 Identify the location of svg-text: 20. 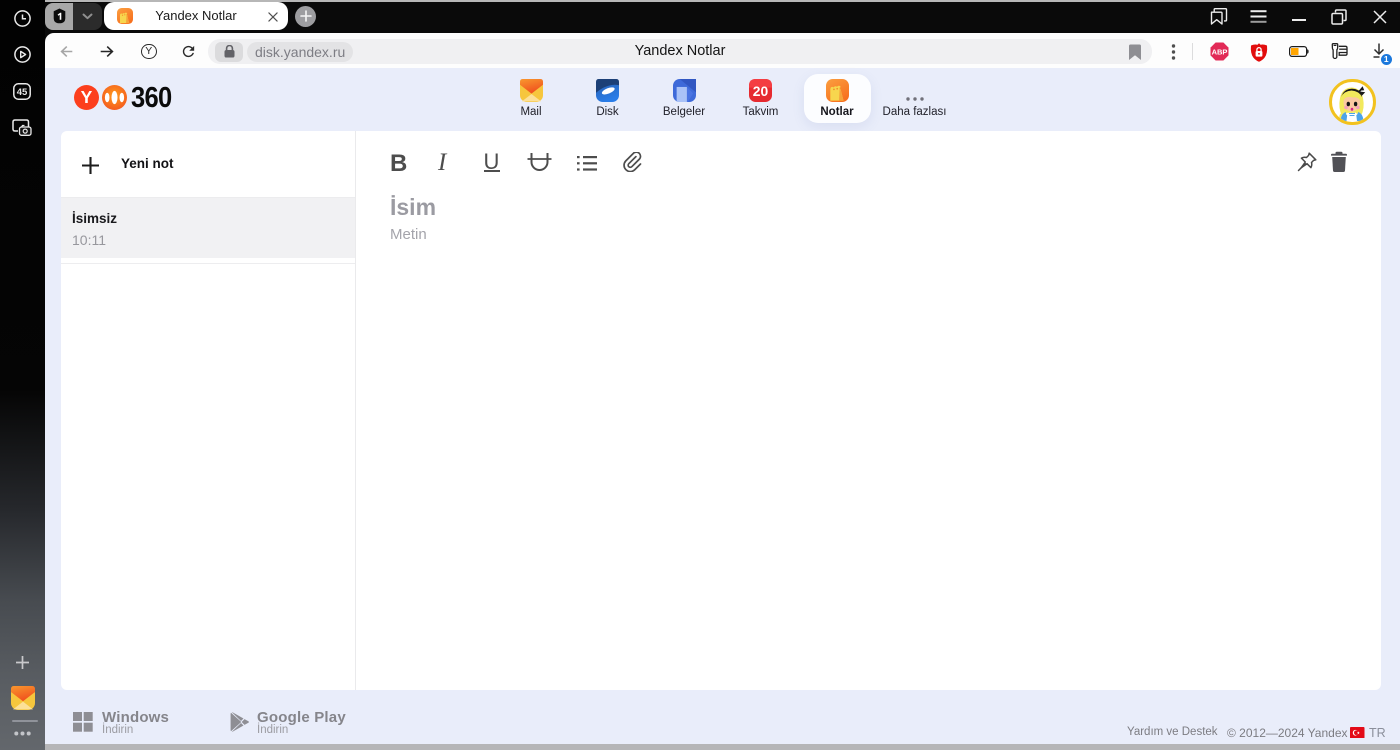
(761, 90).